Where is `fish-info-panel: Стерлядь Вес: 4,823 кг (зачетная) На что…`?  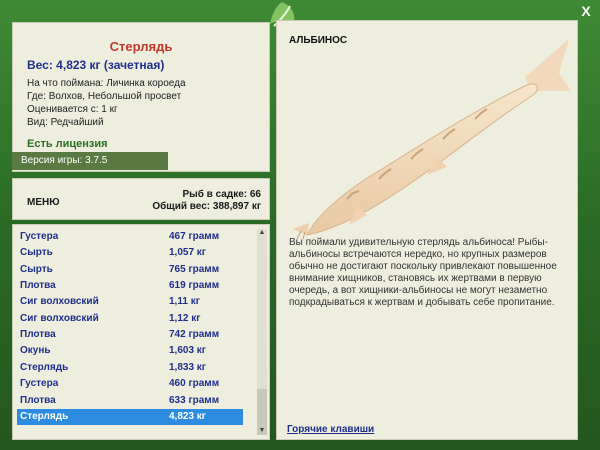 fish-info-panel: Стерлядь Вес: 4,823 кг (зачетная) На что… is located at coordinates (141, 97).